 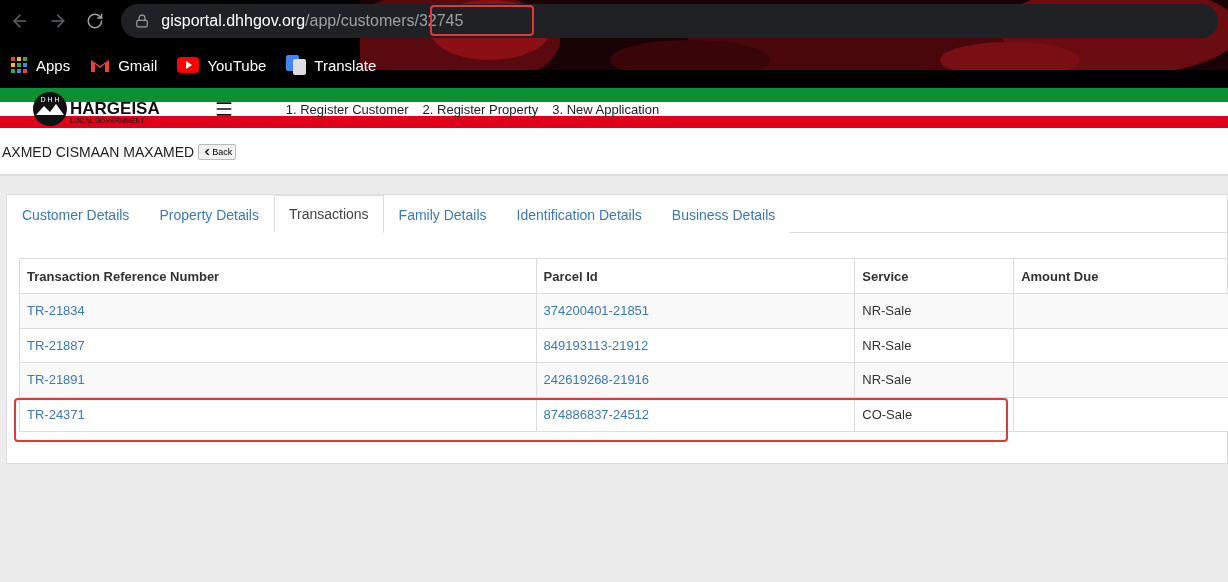 I want to click on reload-icon, so click(x=94, y=21).